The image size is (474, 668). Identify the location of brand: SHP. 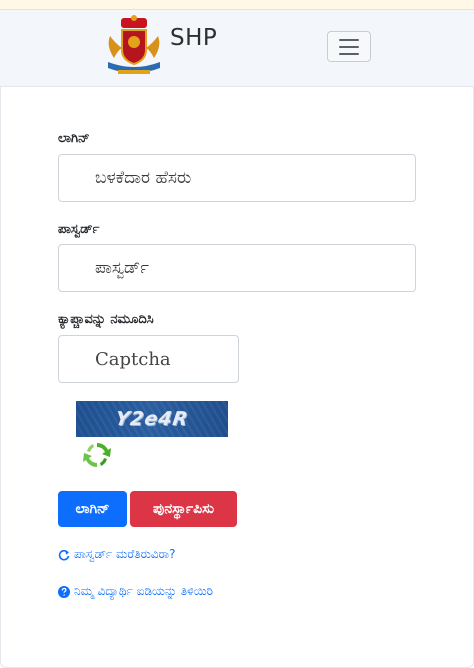
(160, 45).